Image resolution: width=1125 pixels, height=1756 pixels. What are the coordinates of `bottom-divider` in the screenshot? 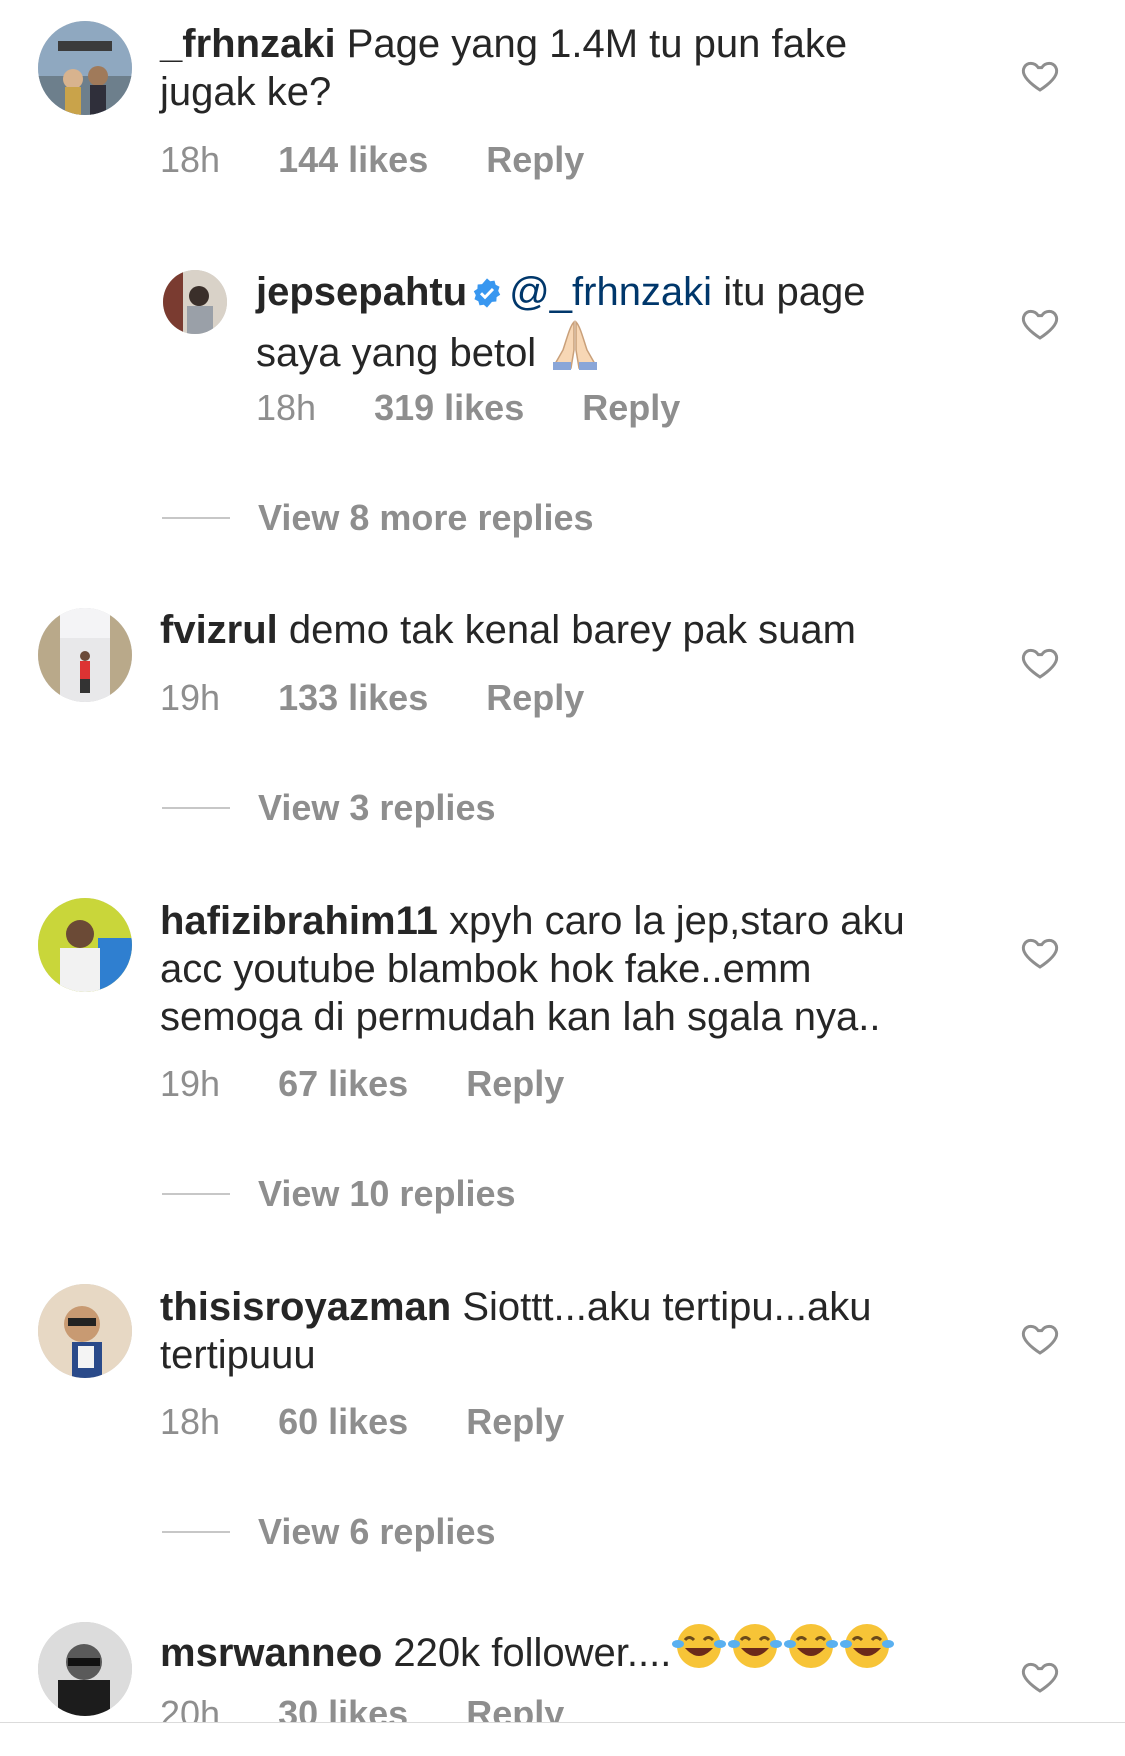 It's located at (562, 1722).